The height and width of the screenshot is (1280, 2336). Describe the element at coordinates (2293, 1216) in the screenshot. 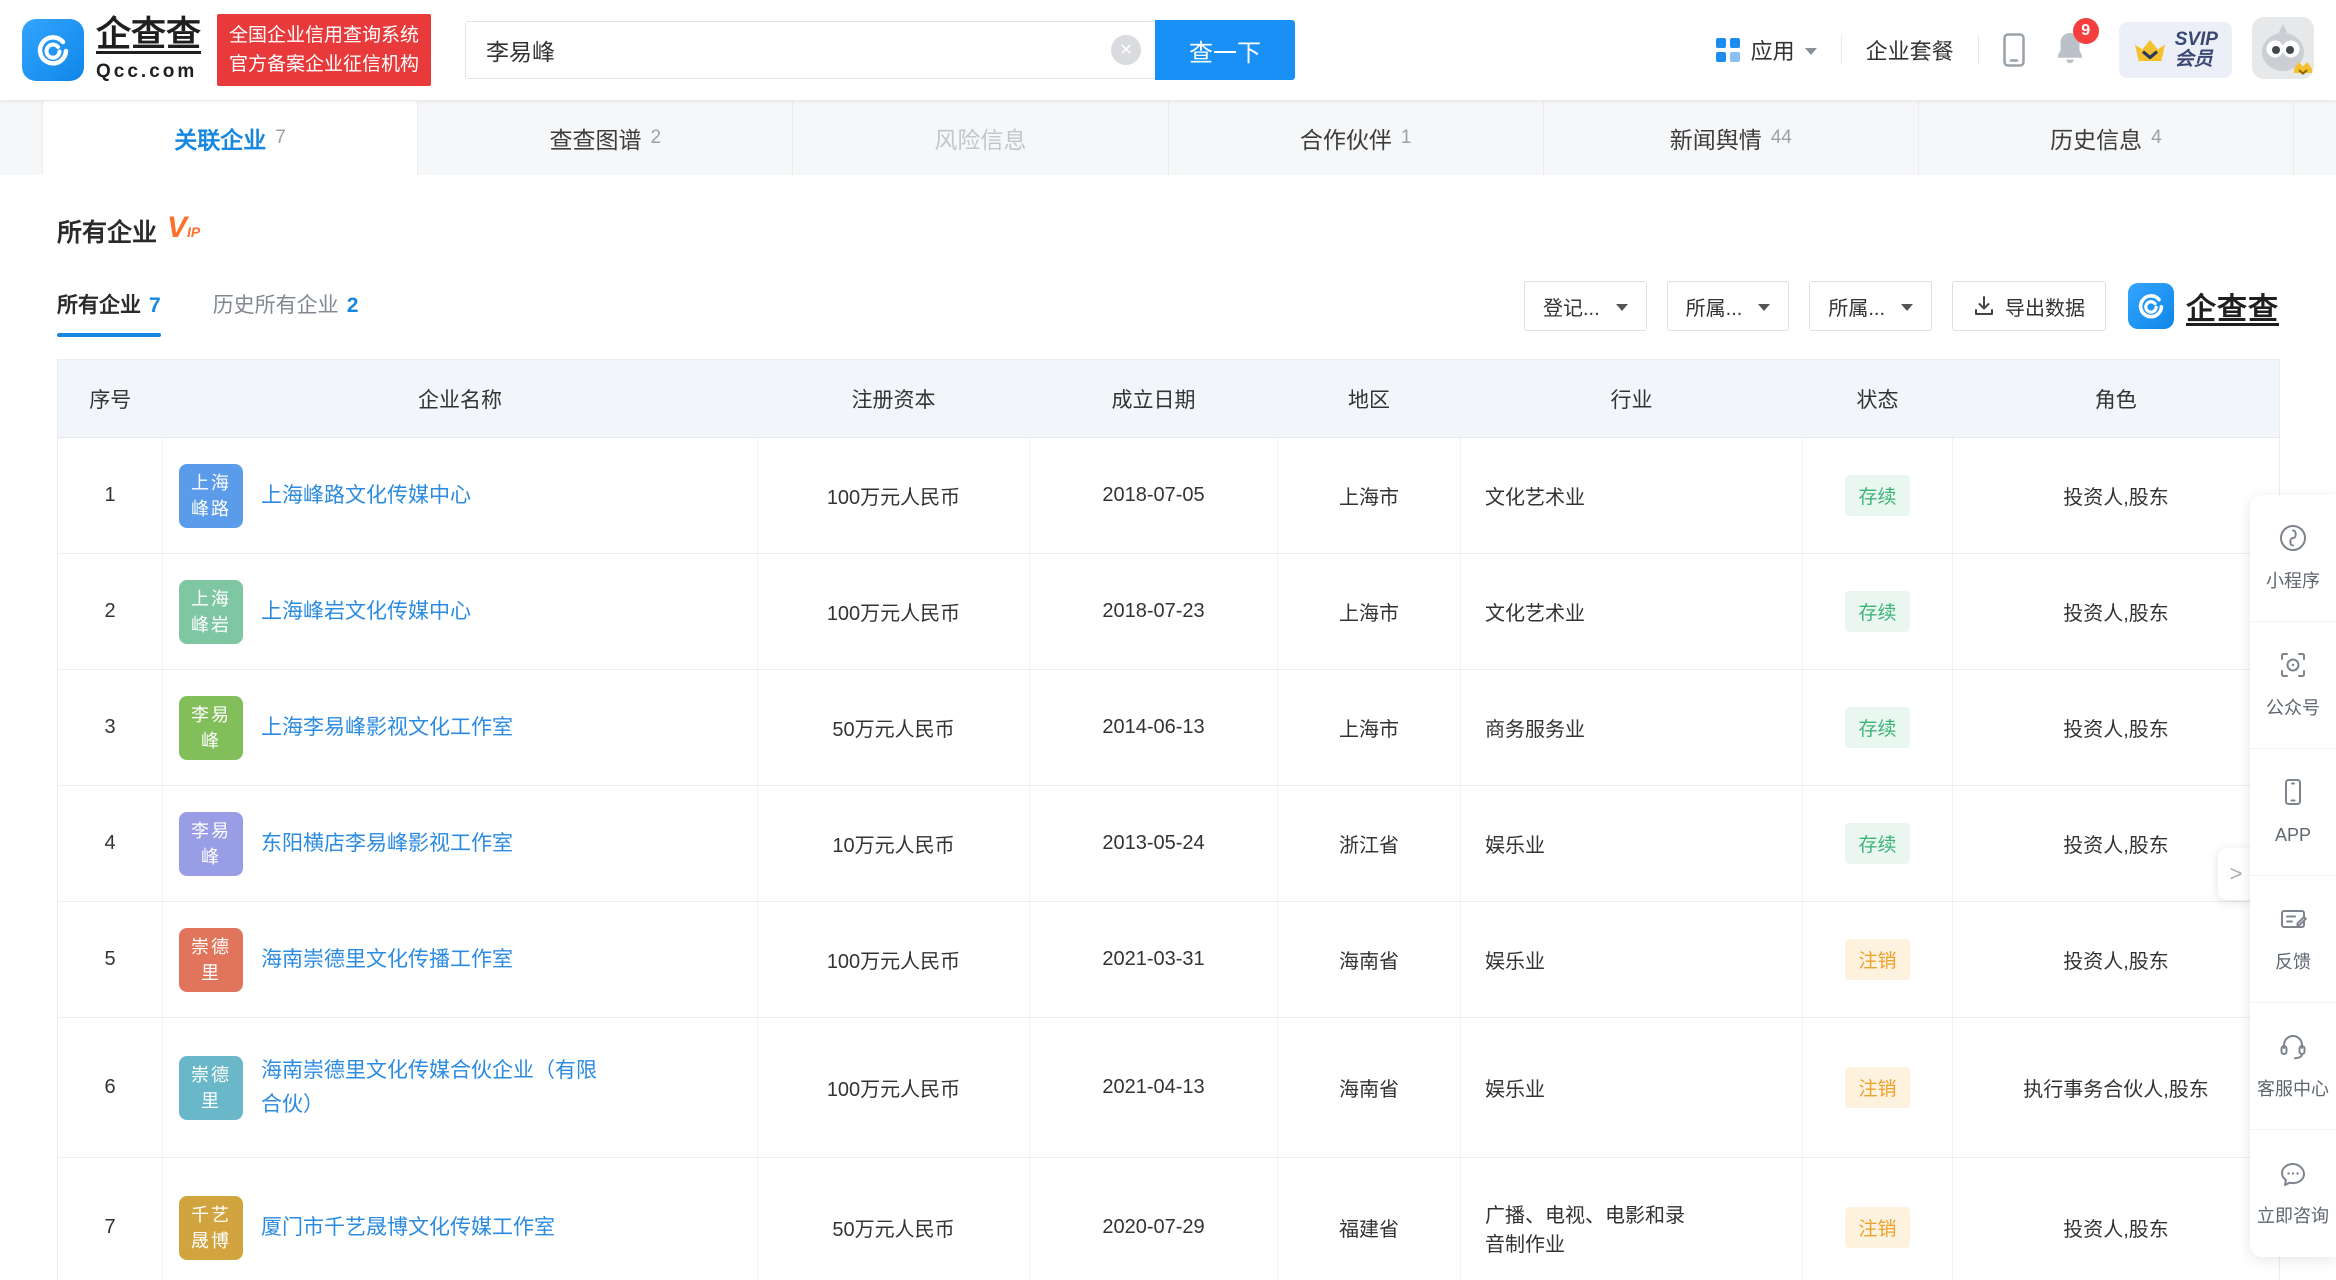

I see `panel-item-label: 立即咨询` at that location.